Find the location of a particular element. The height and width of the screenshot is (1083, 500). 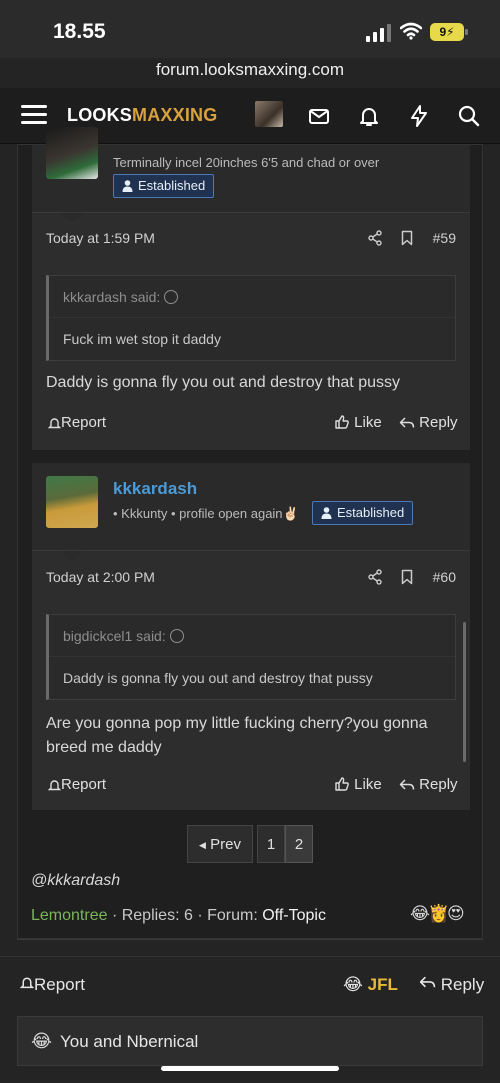

thread-author: Lemontree is located at coordinates (69, 915).